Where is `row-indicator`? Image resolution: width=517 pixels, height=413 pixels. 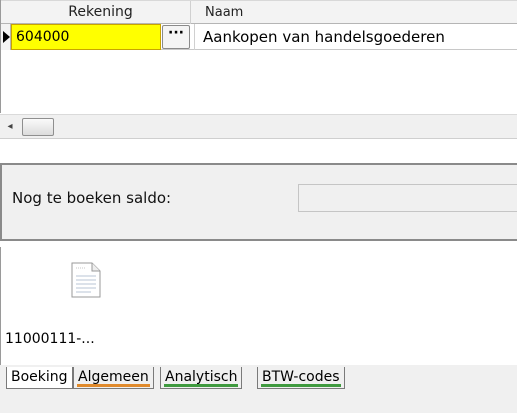
row-indicator is located at coordinates (6, 37).